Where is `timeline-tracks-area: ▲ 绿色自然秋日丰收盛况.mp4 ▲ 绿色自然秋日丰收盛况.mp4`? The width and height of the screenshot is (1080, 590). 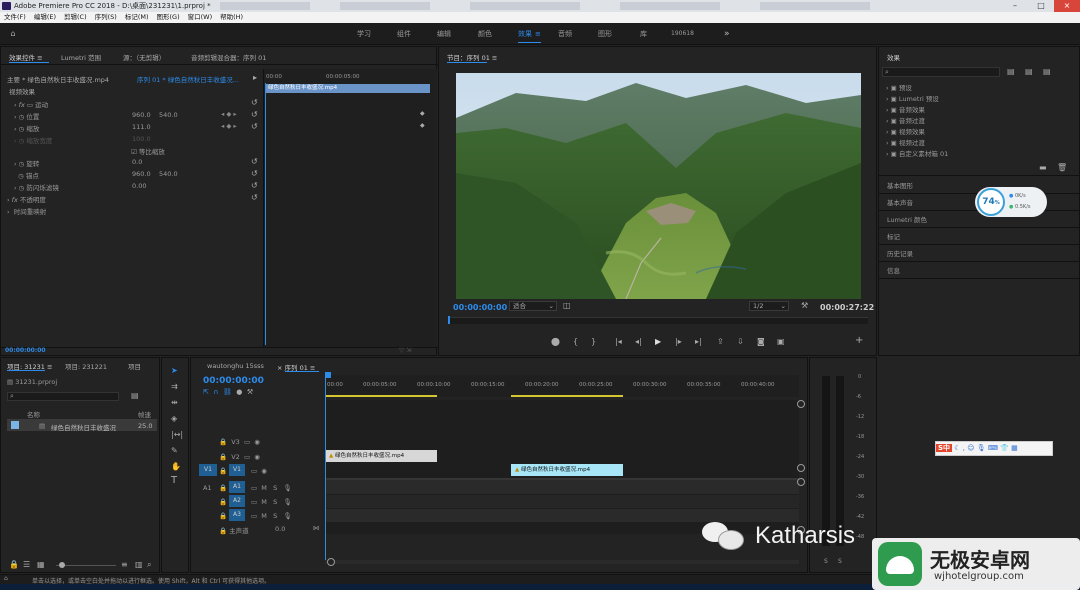 timeline-tracks-area: ▲ 绿色自然秋日丰收盛况.mp4 ▲ 绿色自然秋日丰收盛况.mp4 is located at coordinates (562, 467).